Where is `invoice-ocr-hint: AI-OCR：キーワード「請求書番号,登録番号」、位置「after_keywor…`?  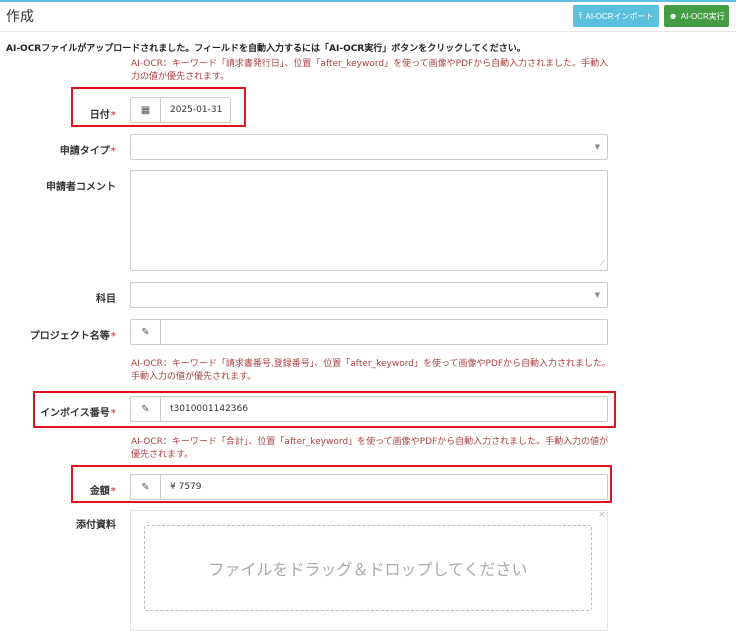
invoice-ocr-hint: AI-OCR：キーワード「請求書番号,登録番号」、位置「after_keywor… is located at coordinates (371, 370).